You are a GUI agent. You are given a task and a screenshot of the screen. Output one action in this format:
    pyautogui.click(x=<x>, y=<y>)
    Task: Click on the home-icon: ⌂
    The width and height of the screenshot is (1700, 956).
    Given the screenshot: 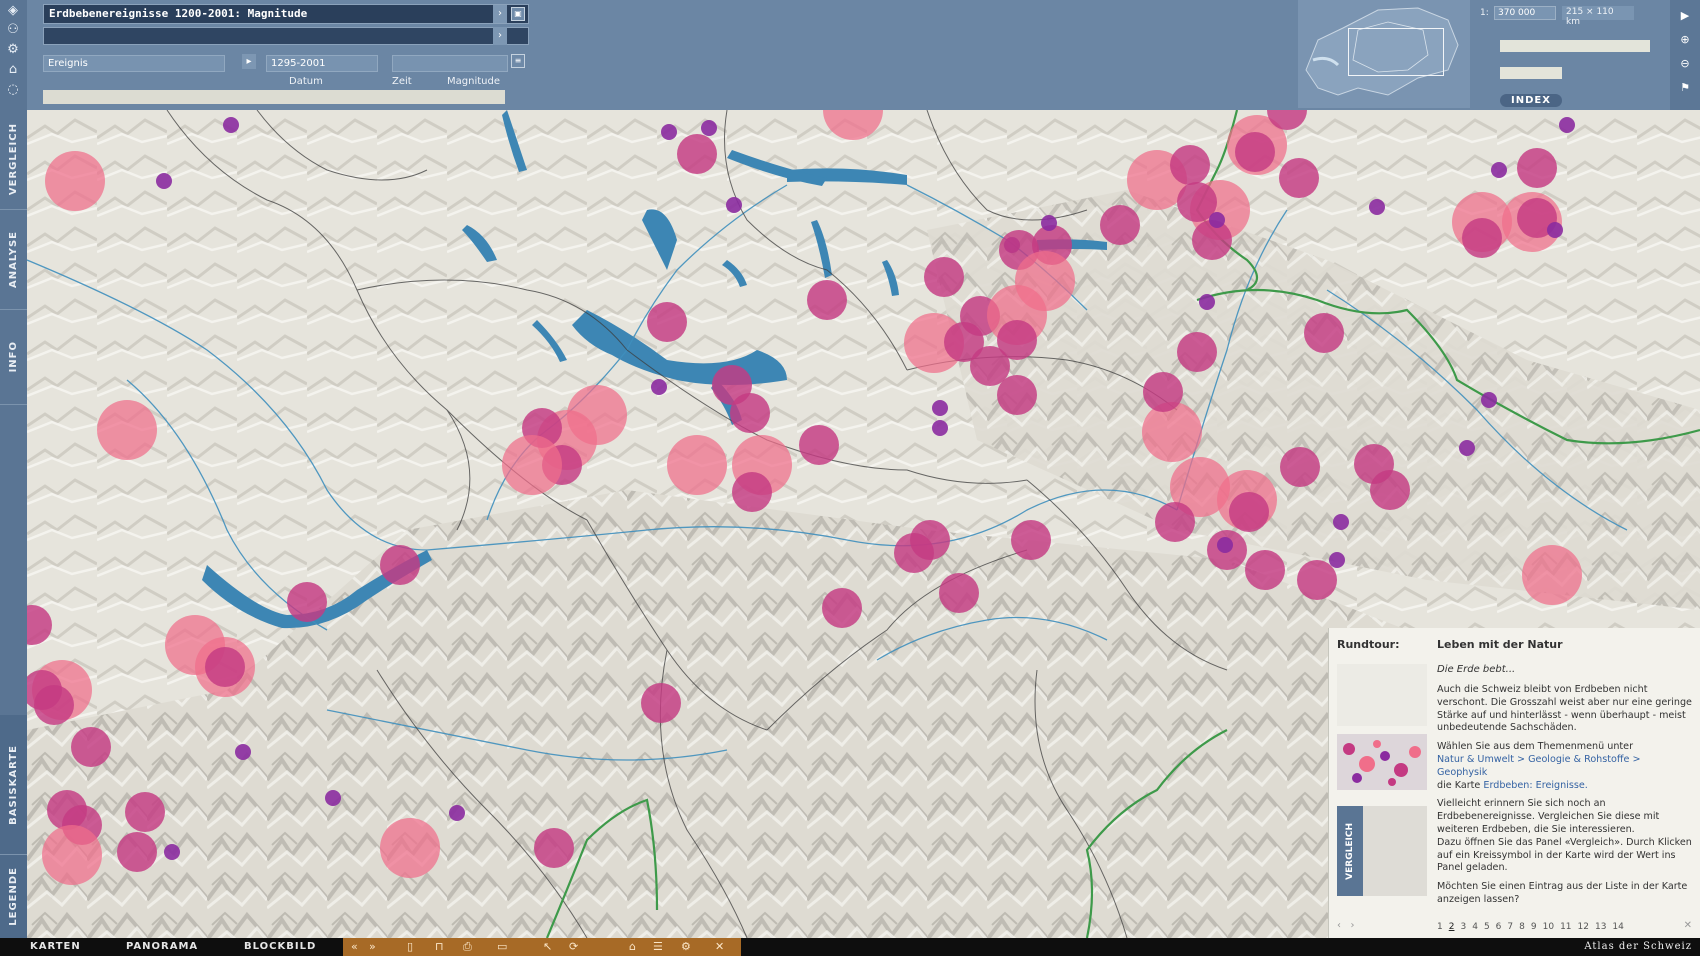 What is the action you would take?
    pyautogui.click(x=632, y=946)
    